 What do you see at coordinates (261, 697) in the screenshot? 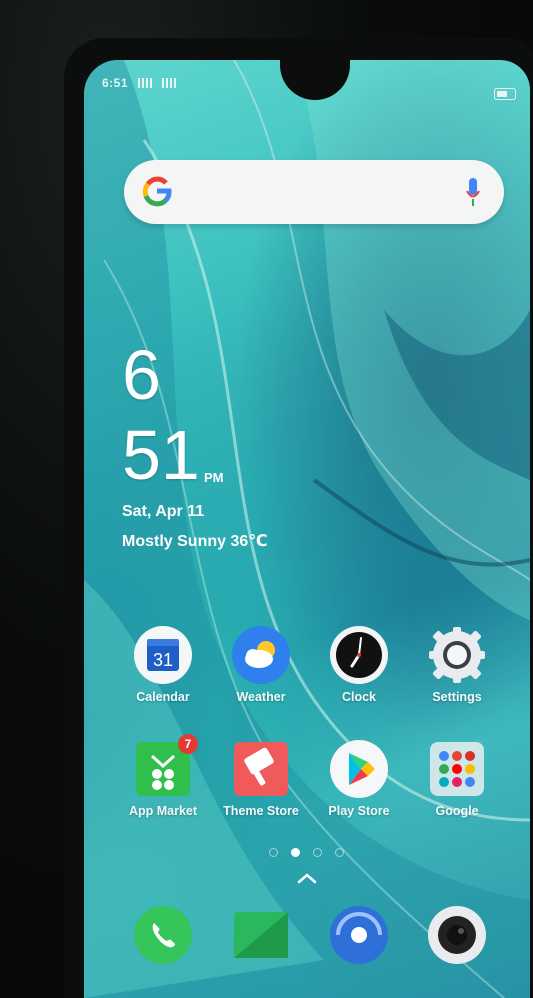
I see `app-label: Weather` at bounding box center [261, 697].